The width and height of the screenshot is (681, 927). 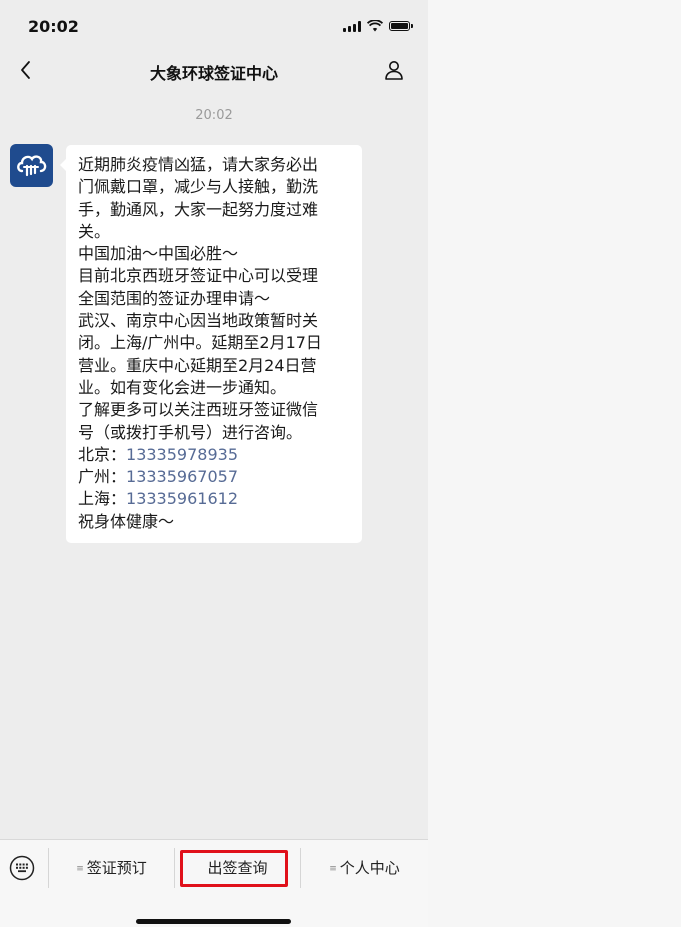 I want to click on message-line: 营业。重庆中心延期至2月24日营, so click(x=197, y=365).